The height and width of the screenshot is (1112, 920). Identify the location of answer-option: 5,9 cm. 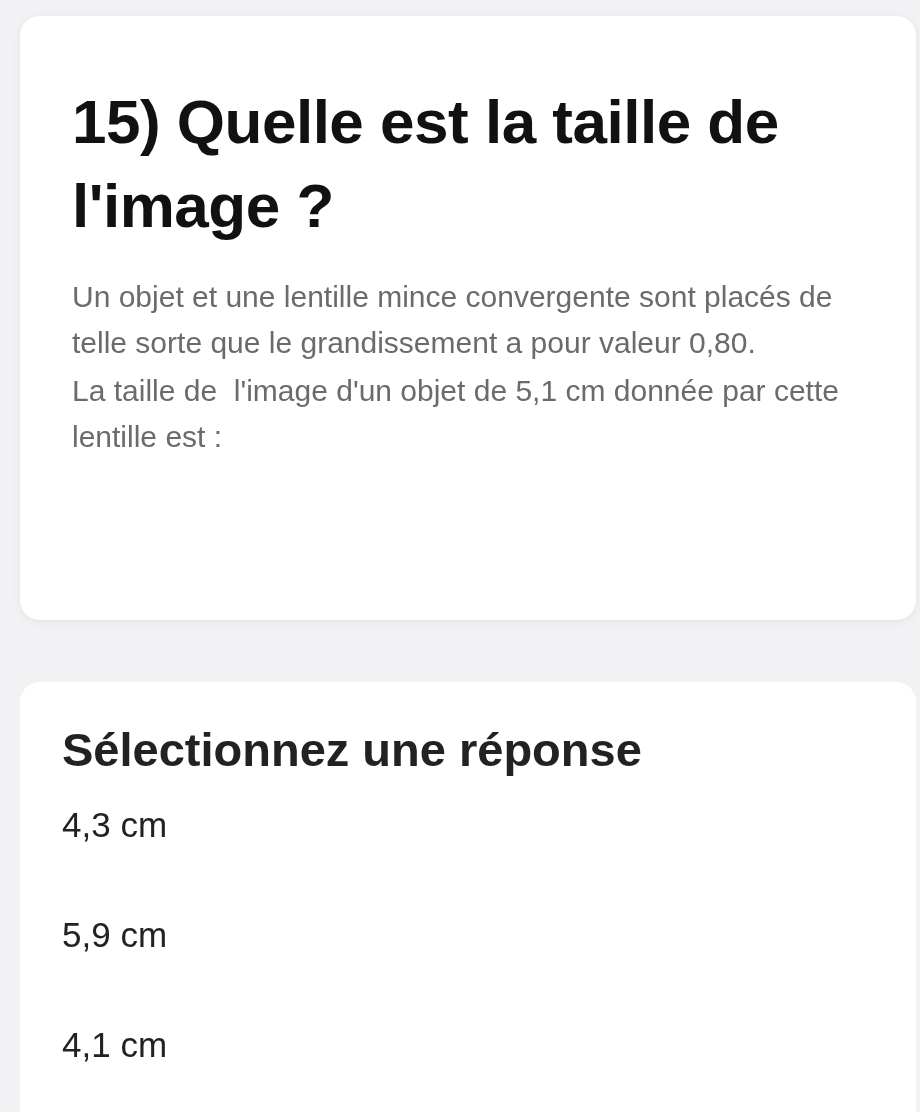
(115, 935).